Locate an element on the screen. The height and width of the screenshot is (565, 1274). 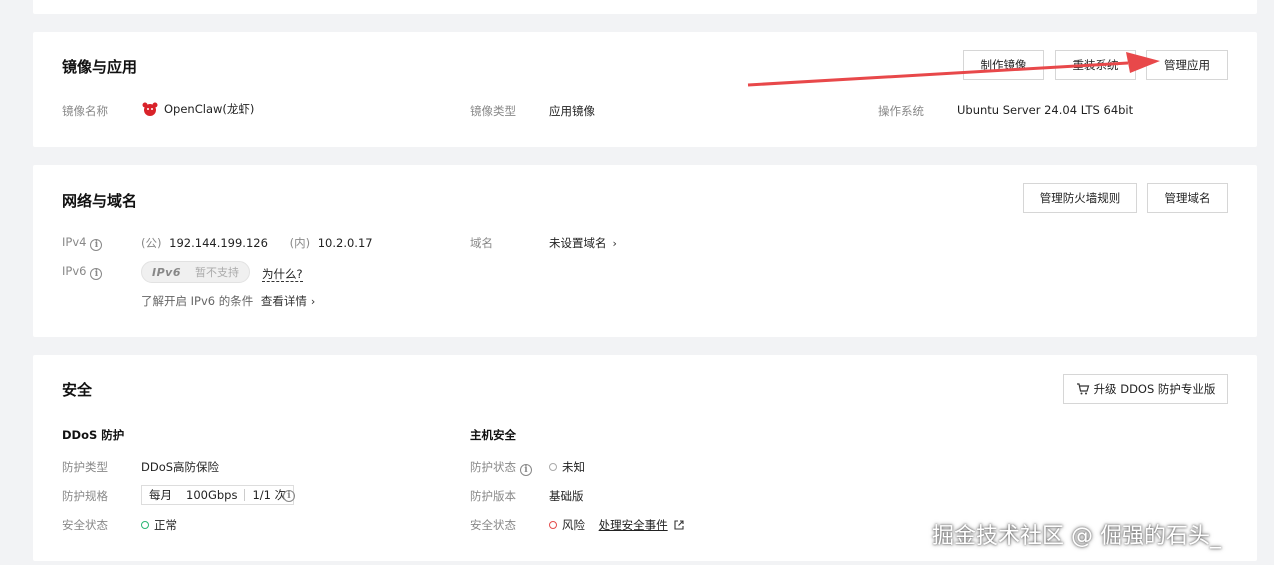
ddos-spec-box: 每月 100Gbps 1/1 次 is located at coordinates (218, 495).